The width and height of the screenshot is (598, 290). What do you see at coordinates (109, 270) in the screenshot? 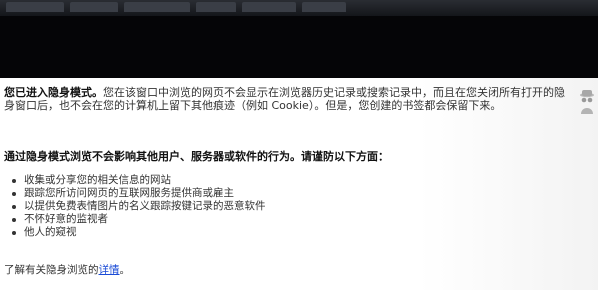
I see `learn-more-link: 详情` at bounding box center [109, 270].